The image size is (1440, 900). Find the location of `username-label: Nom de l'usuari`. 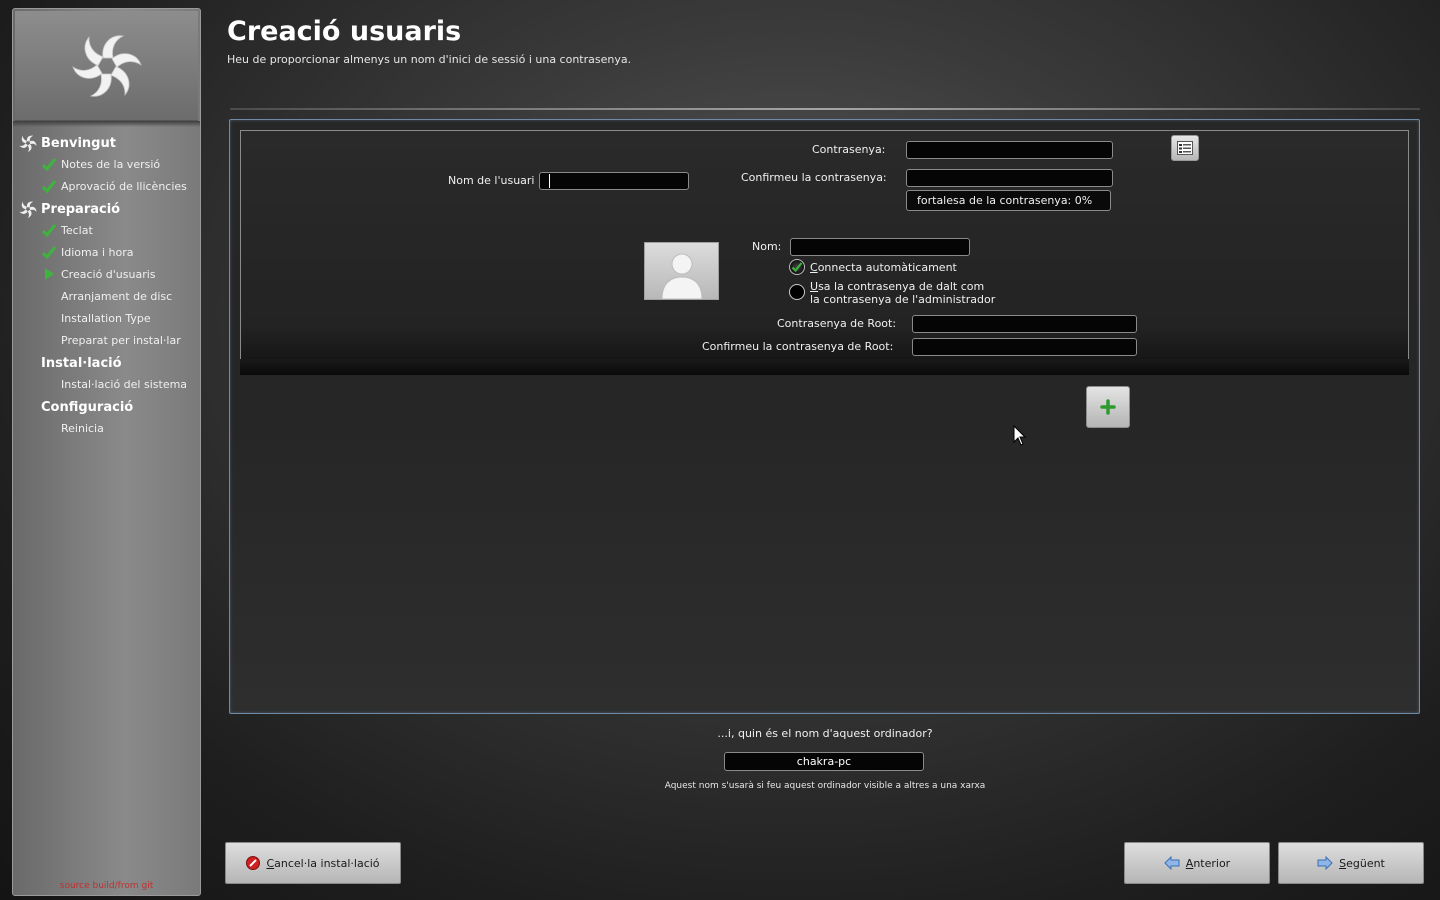

username-label: Nom de l'usuari is located at coordinates (491, 180).